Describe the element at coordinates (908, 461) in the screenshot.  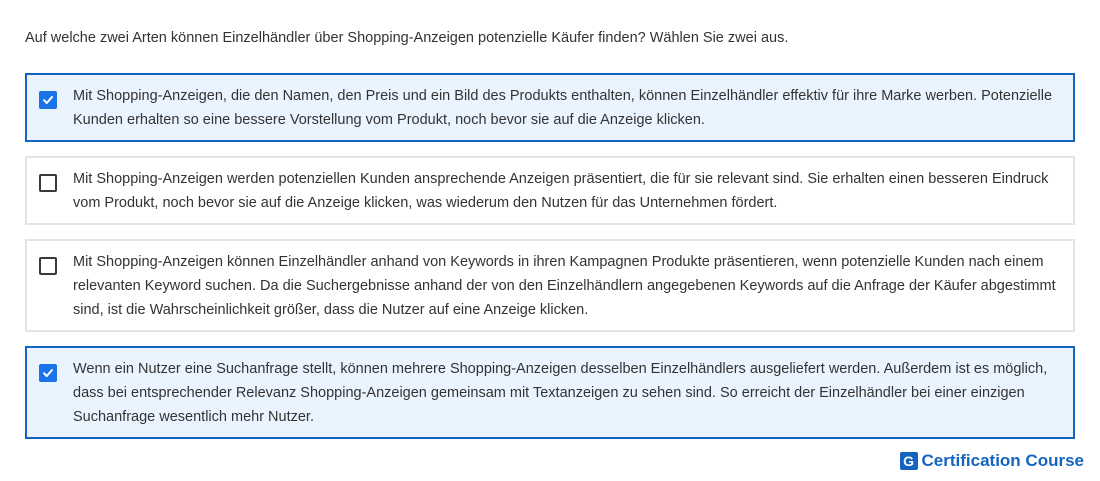
I see `brand-logo-icon: G` at that location.